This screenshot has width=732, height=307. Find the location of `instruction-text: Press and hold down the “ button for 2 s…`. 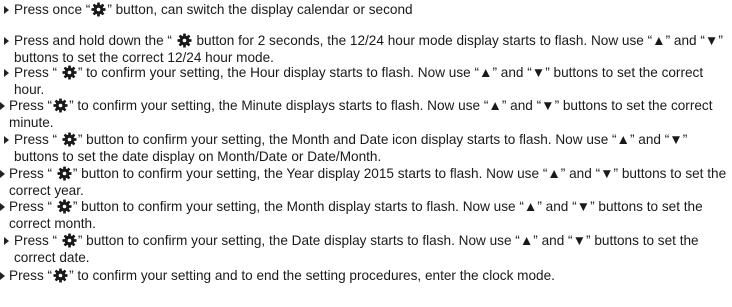

instruction-text: Press and hold down the “ button for 2 s… is located at coordinates (364, 49).